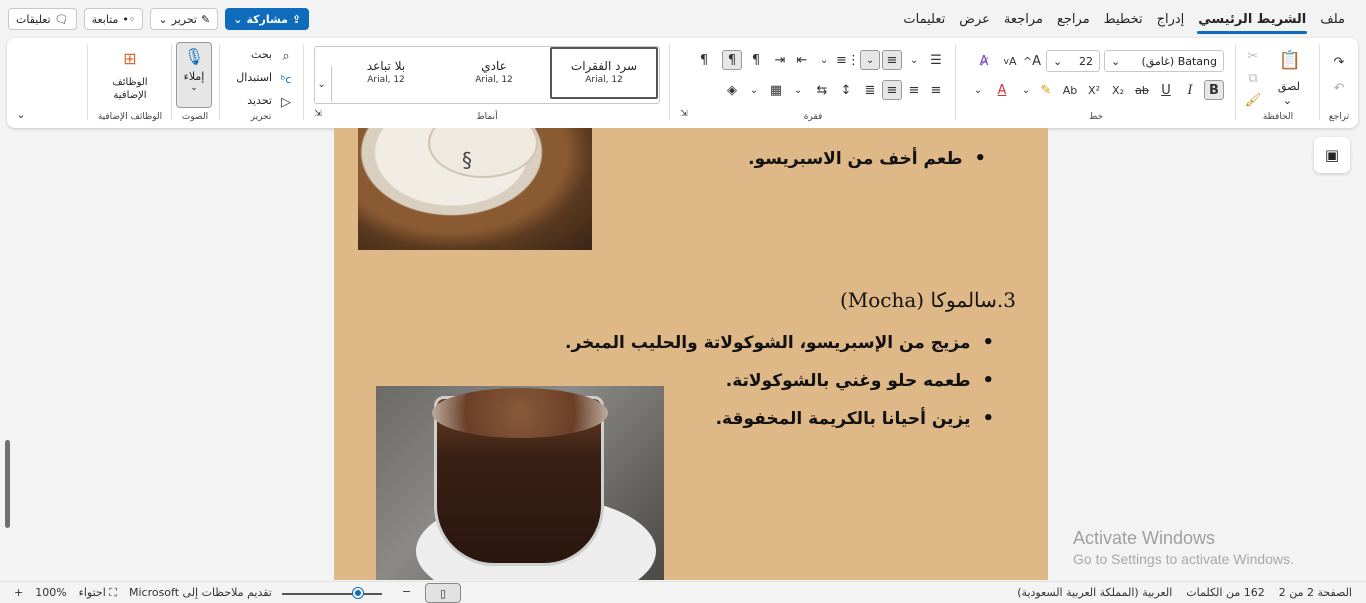 The height and width of the screenshot is (603, 1366). Describe the element at coordinates (860, 380) in the screenshot. I see `list-item: طعمه حلو وغني بالشوكولاتة.` at that location.